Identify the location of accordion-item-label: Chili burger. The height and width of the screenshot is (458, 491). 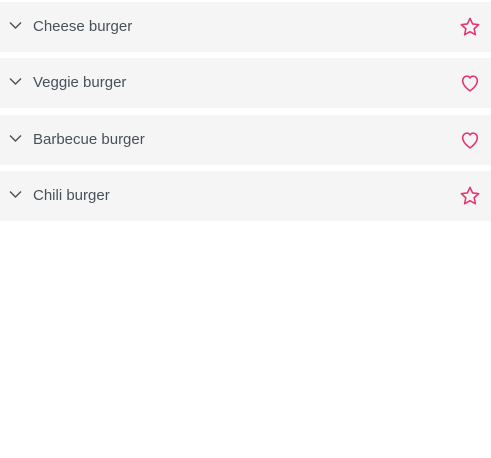
(71, 195).